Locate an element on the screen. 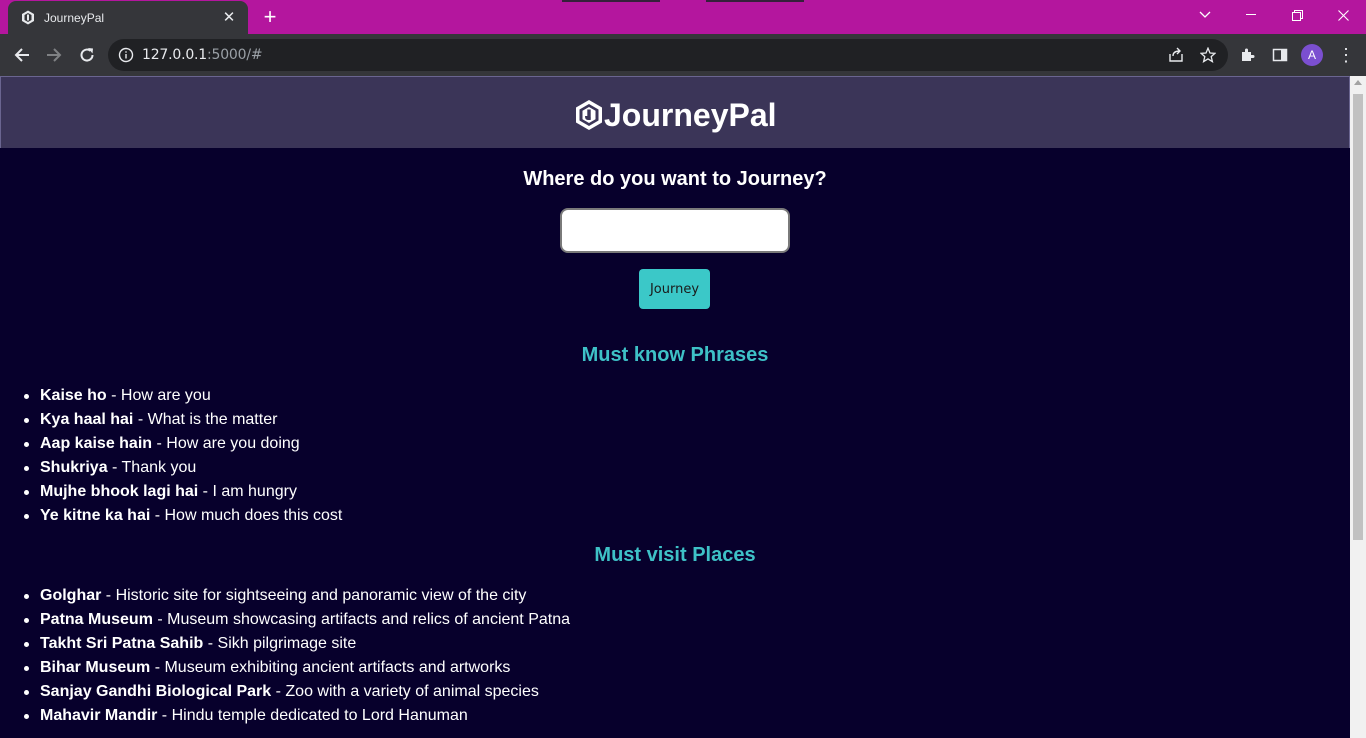 The width and height of the screenshot is (1366, 738). forward-arrow-icon is located at coordinates (54, 55).